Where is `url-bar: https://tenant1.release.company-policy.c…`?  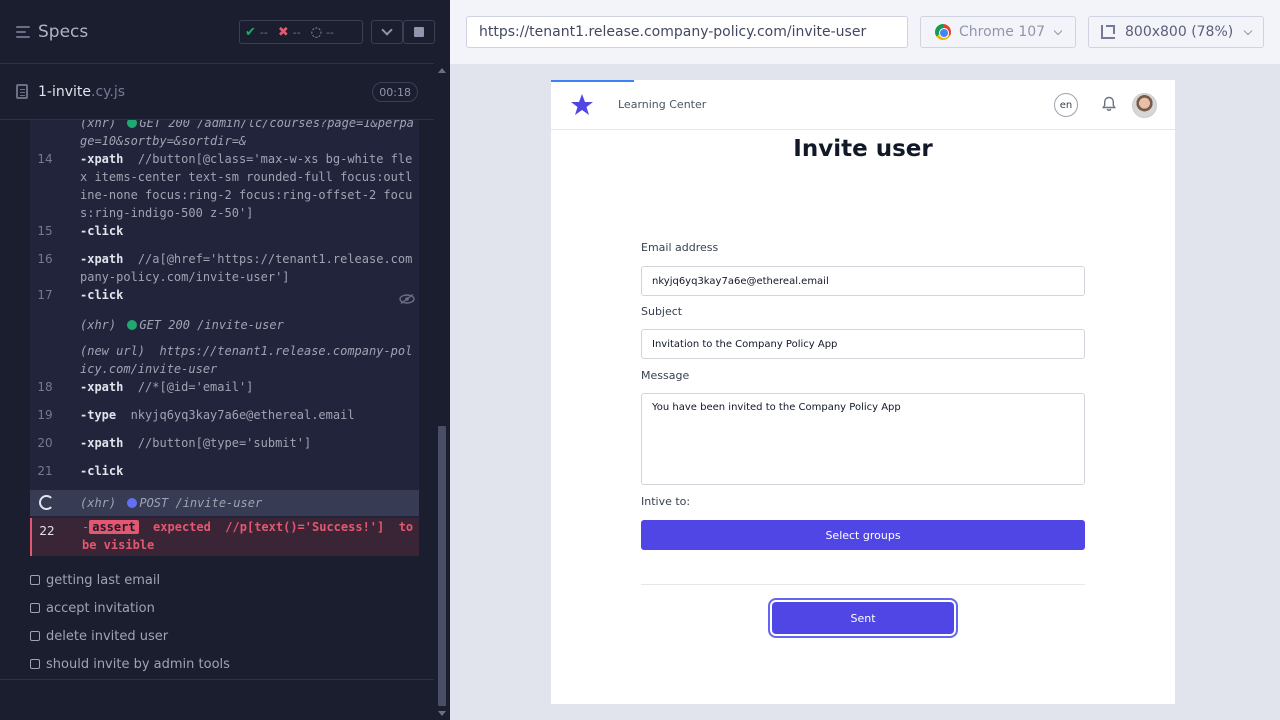 url-bar: https://tenant1.release.company-policy.c… is located at coordinates (687, 32).